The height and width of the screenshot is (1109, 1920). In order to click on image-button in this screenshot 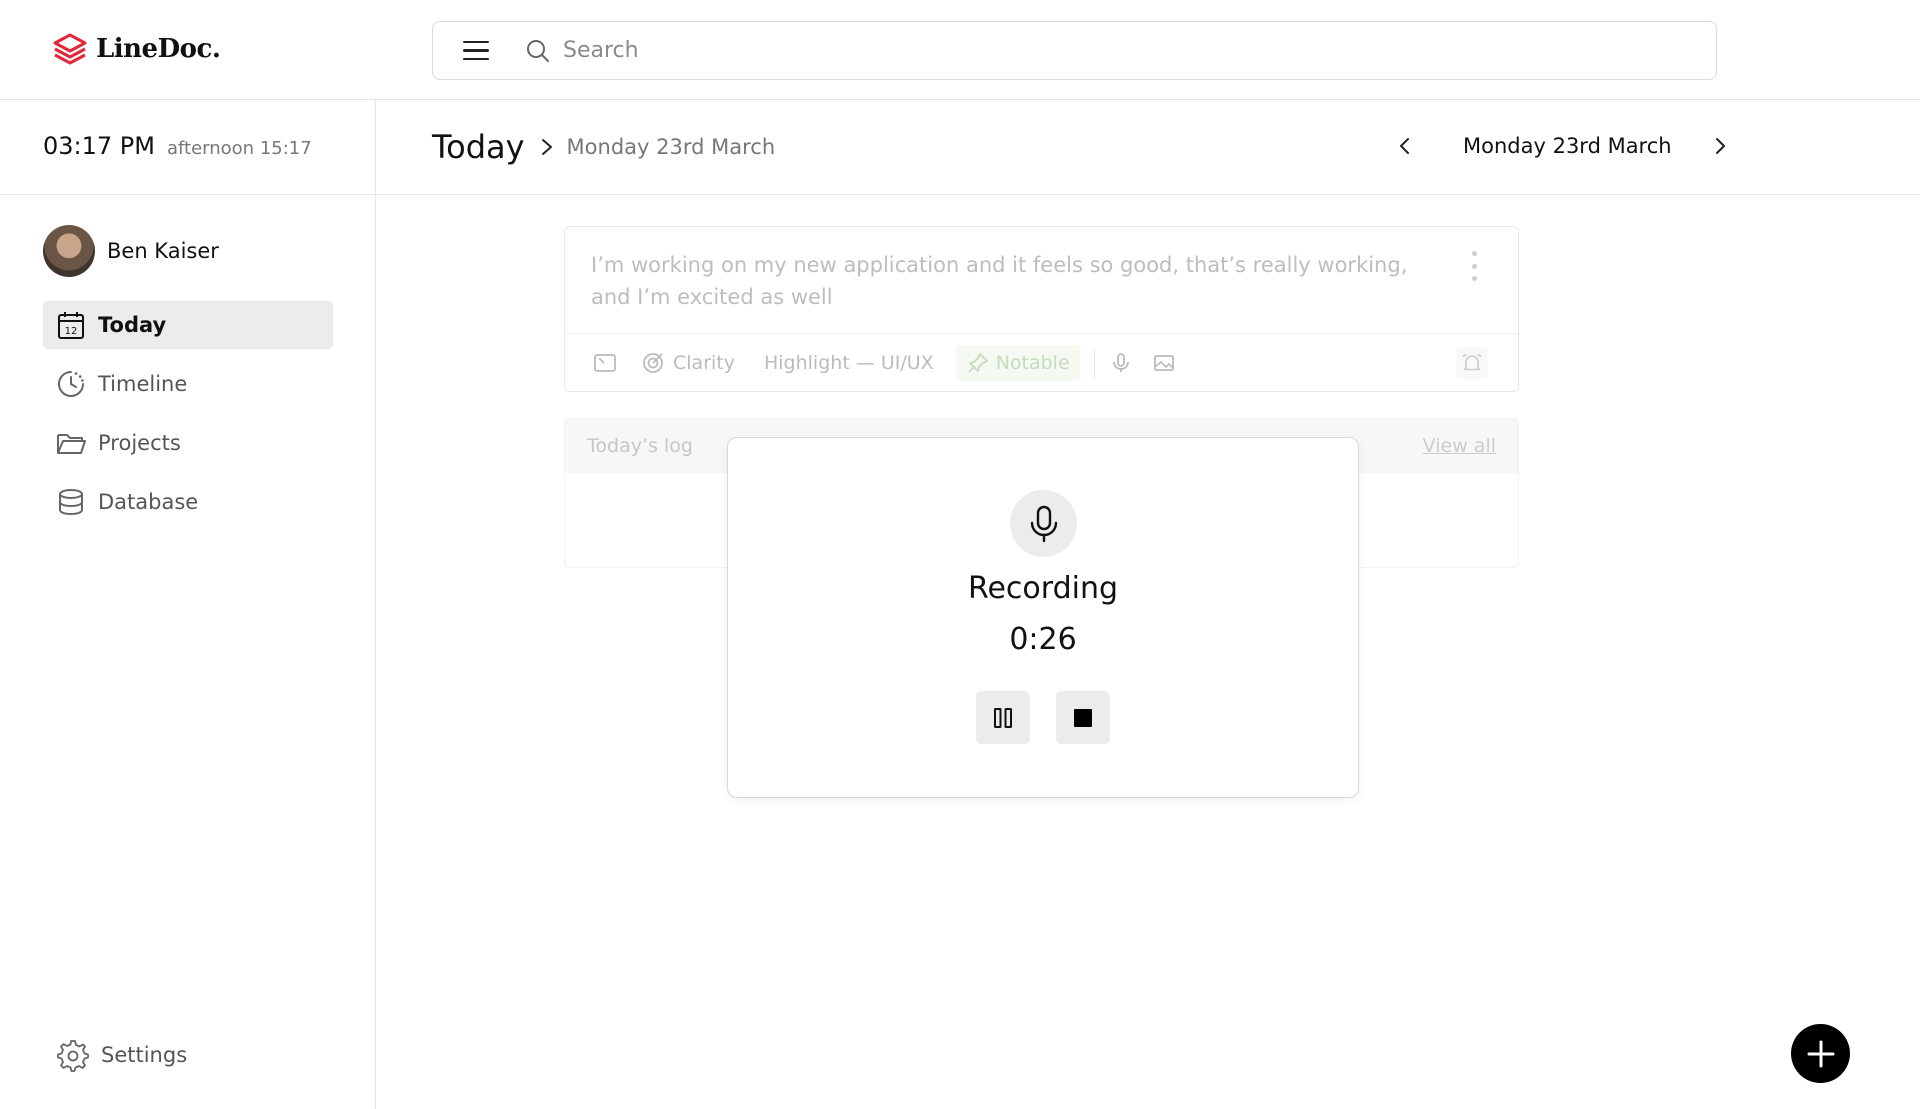, I will do `click(1164, 363)`.